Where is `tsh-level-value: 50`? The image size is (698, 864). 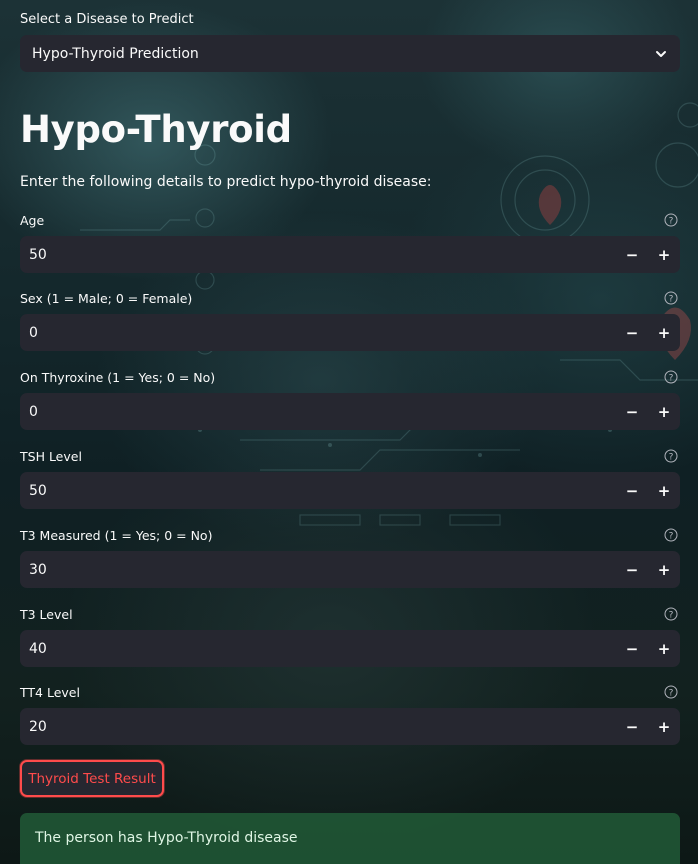 tsh-level-value: 50 is located at coordinates (318, 491).